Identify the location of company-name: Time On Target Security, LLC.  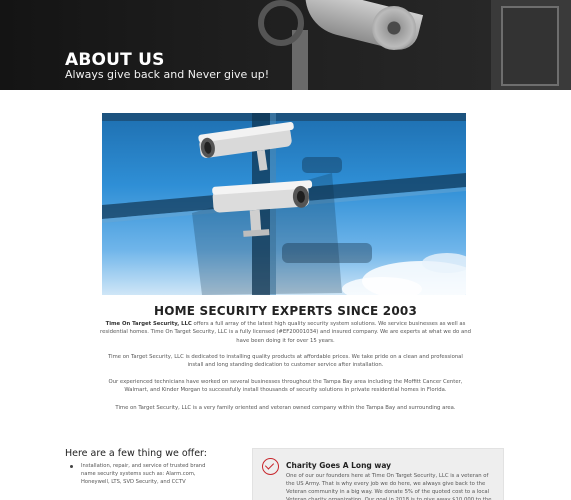
(148, 324).